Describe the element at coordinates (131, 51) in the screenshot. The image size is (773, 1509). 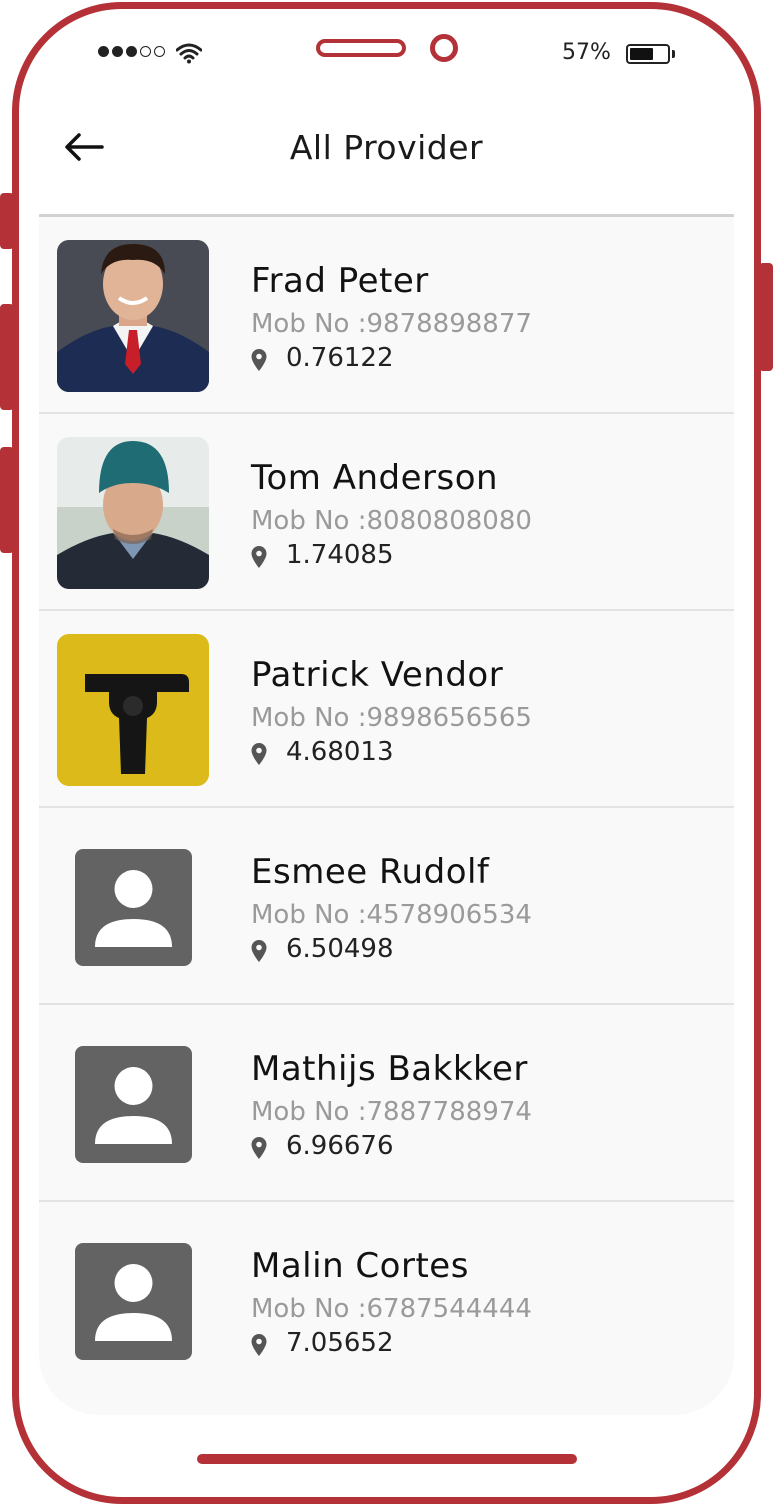
I see `signal-icon` at that location.